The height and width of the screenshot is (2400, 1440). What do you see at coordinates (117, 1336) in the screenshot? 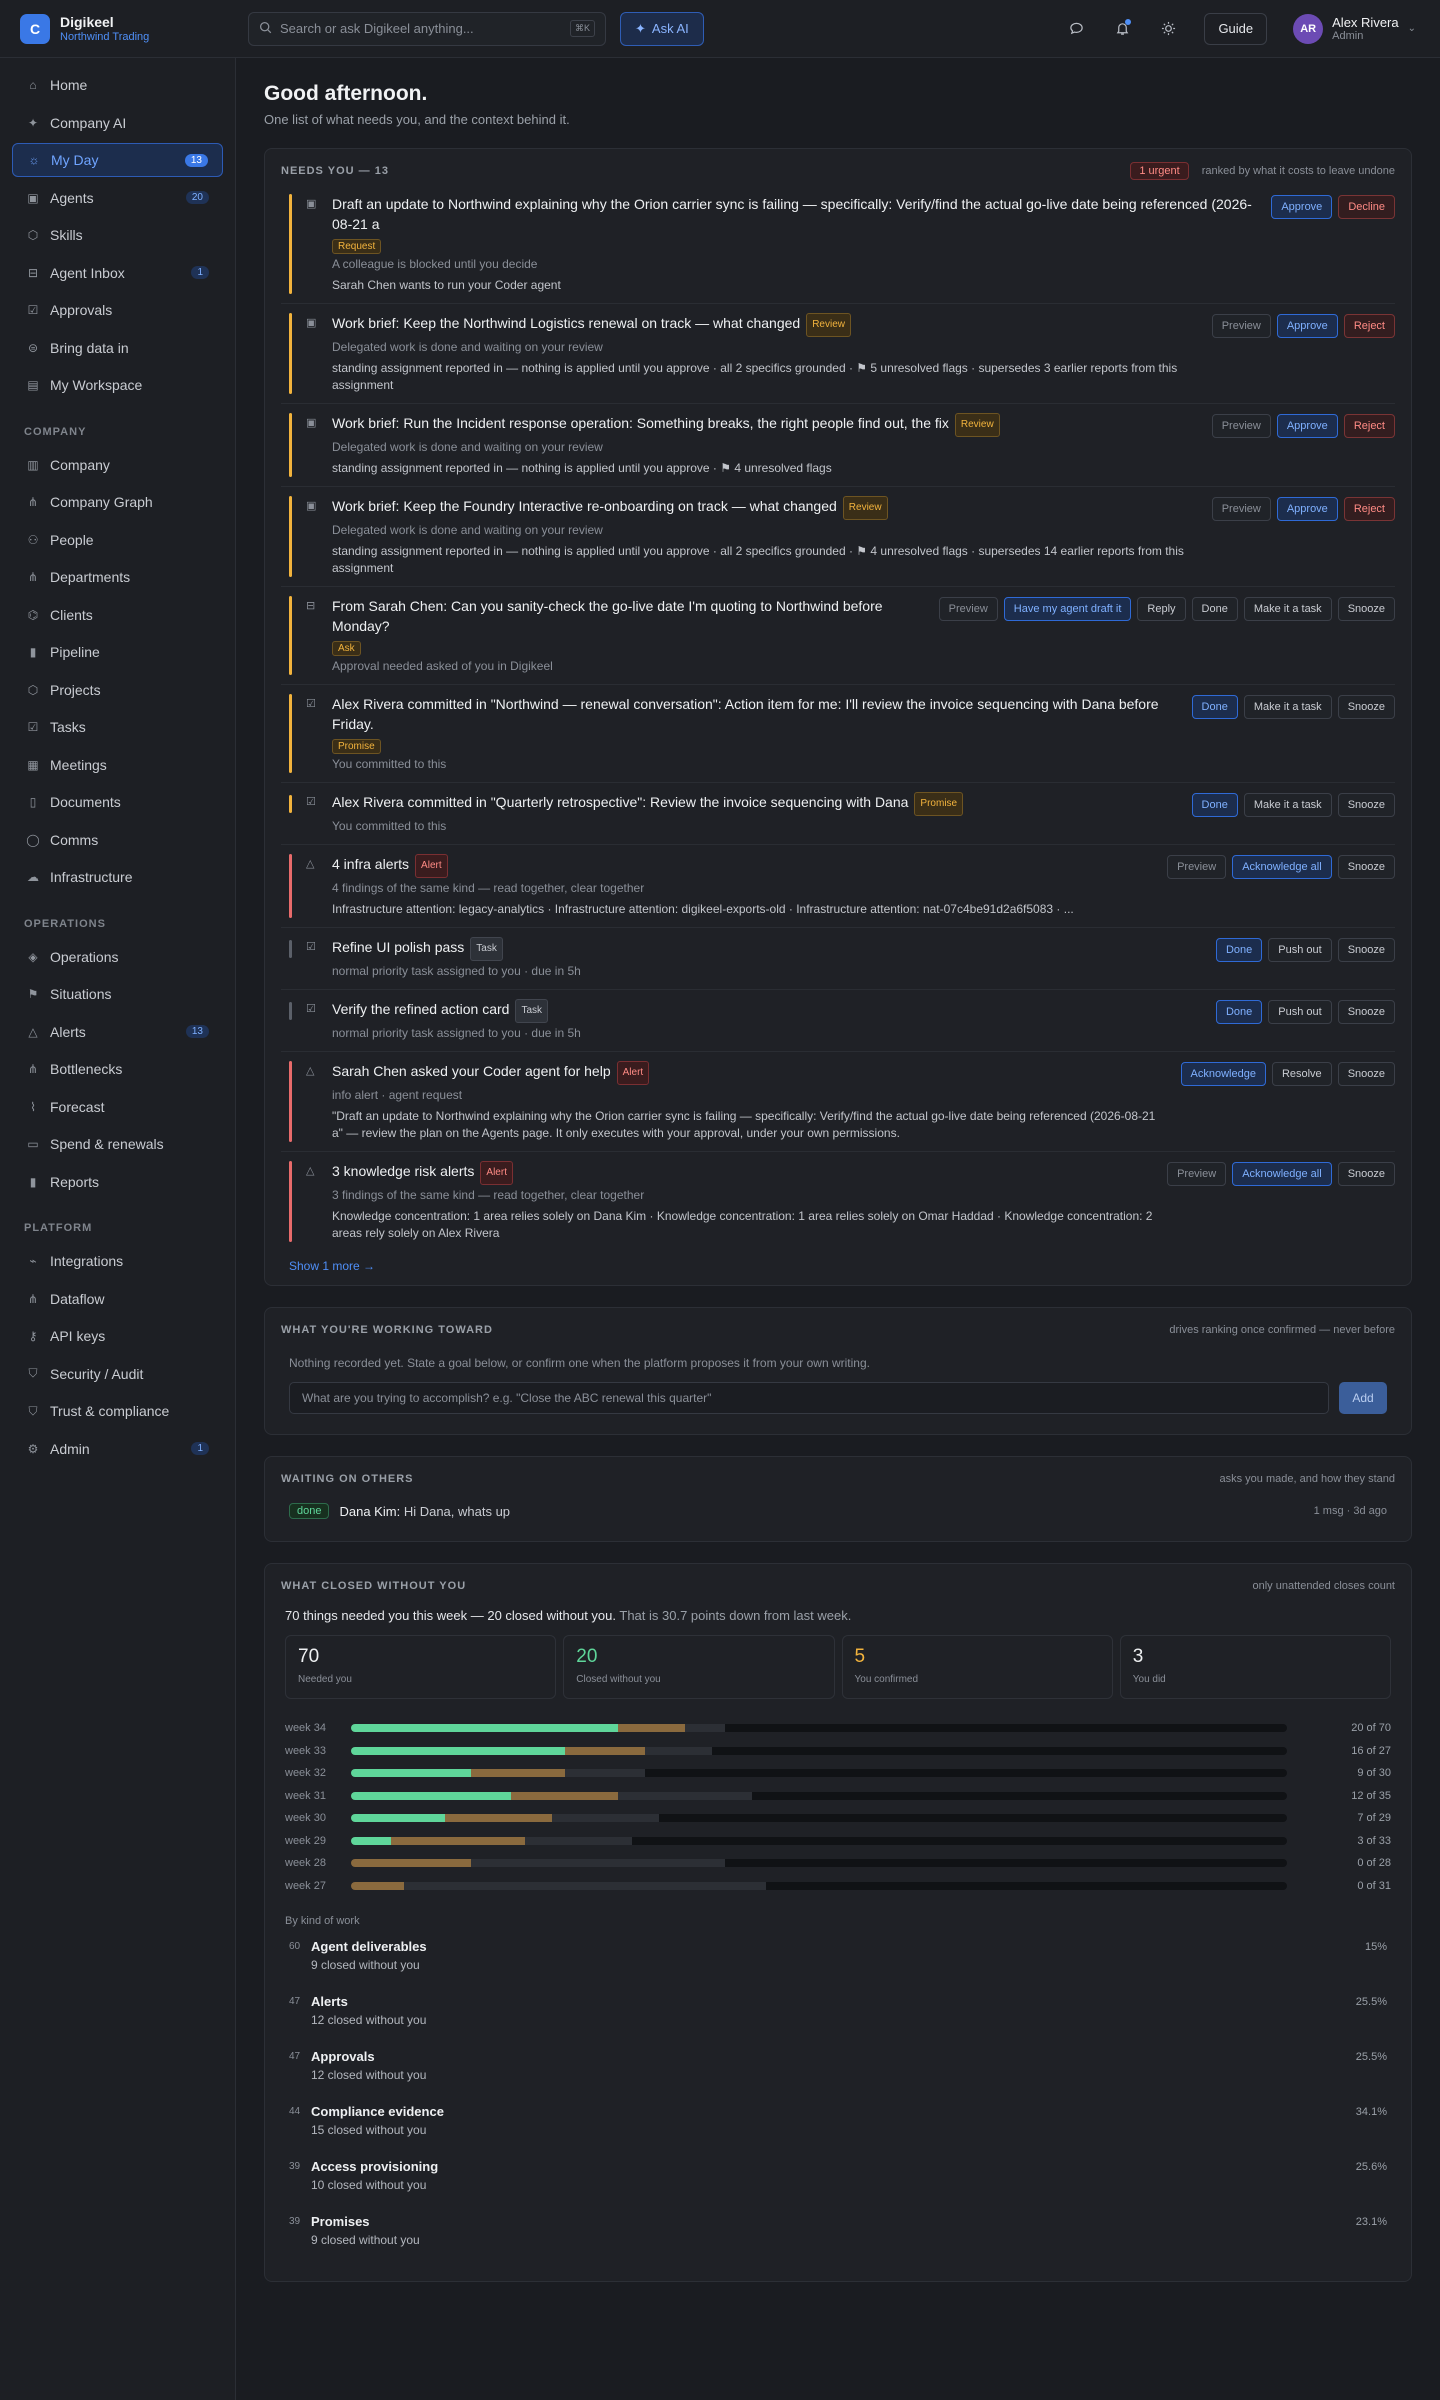
I see `sidebar-item-api-keys: ⚷ API keys` at bounding box center [117, 1336].